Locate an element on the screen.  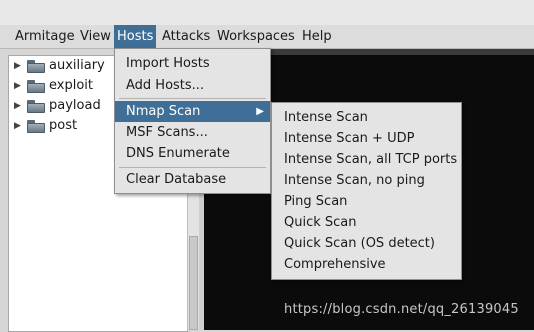
intense-scan-udp-item: Intense Scan + UDP is located at coordinates (366, 138).